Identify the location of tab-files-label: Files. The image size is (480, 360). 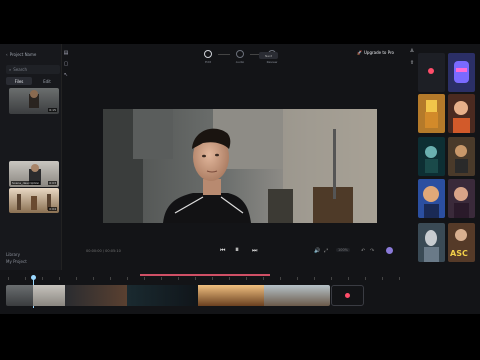
(19, 81).